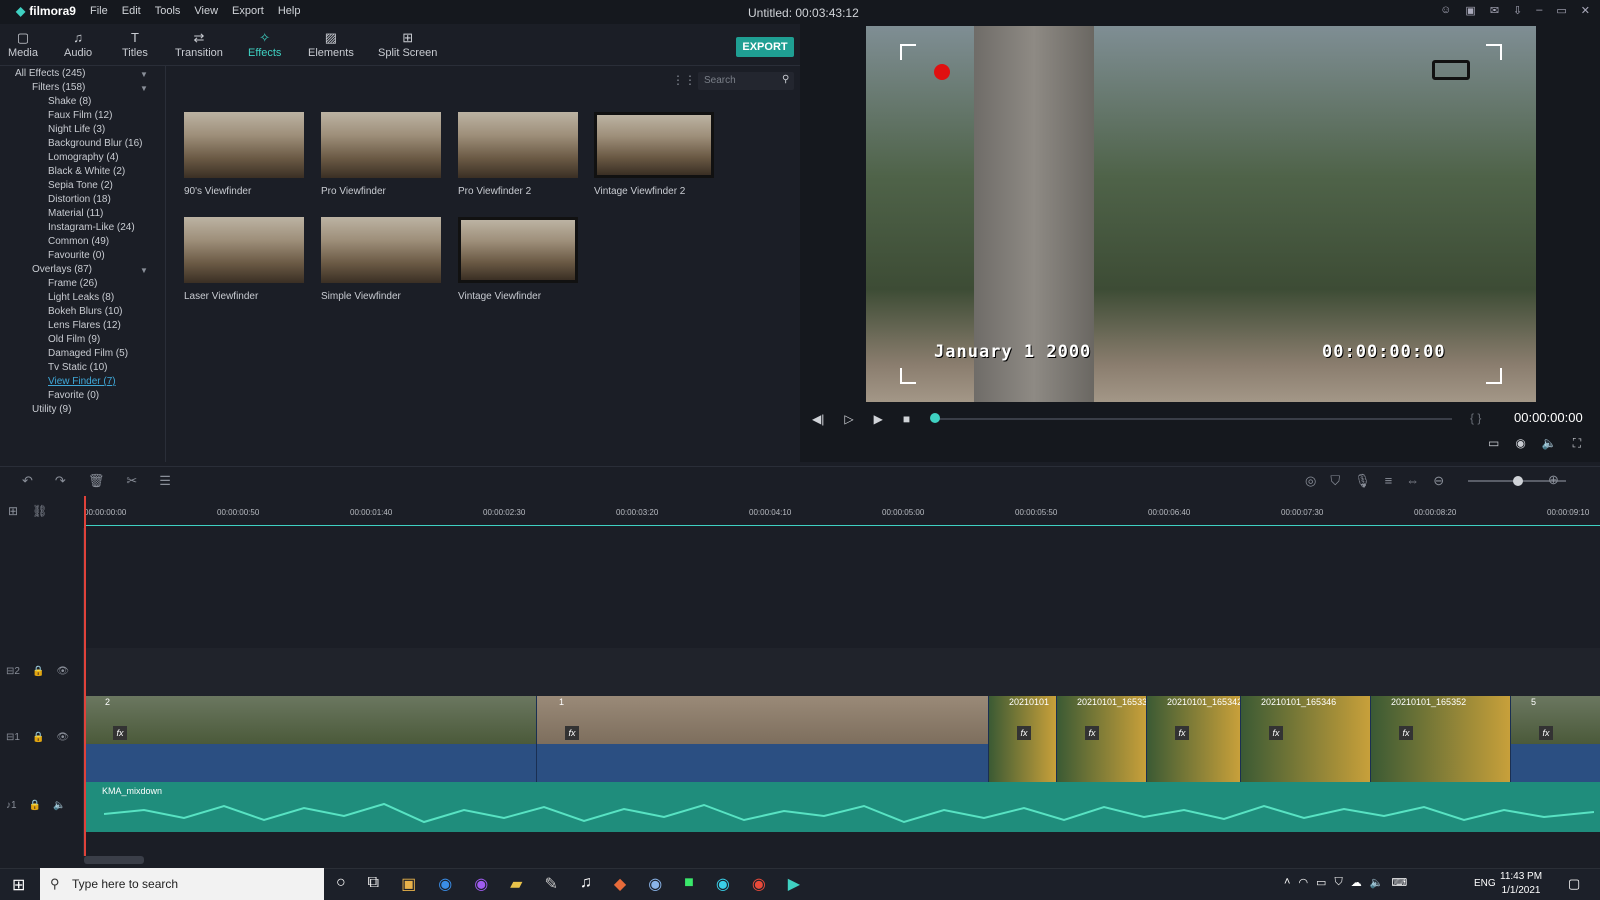 This screenshot has height=900, width=1600. I want to click on fullscreen-icon: ⛶, so click(1577, 443).